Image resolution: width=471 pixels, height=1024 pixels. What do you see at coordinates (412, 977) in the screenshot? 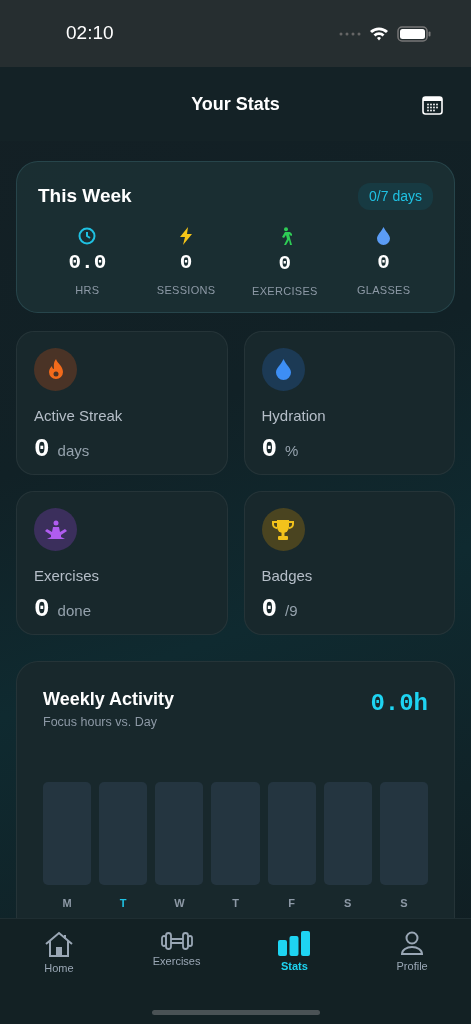
I see `tab-button: Profile` at bounding box center [412, 977].